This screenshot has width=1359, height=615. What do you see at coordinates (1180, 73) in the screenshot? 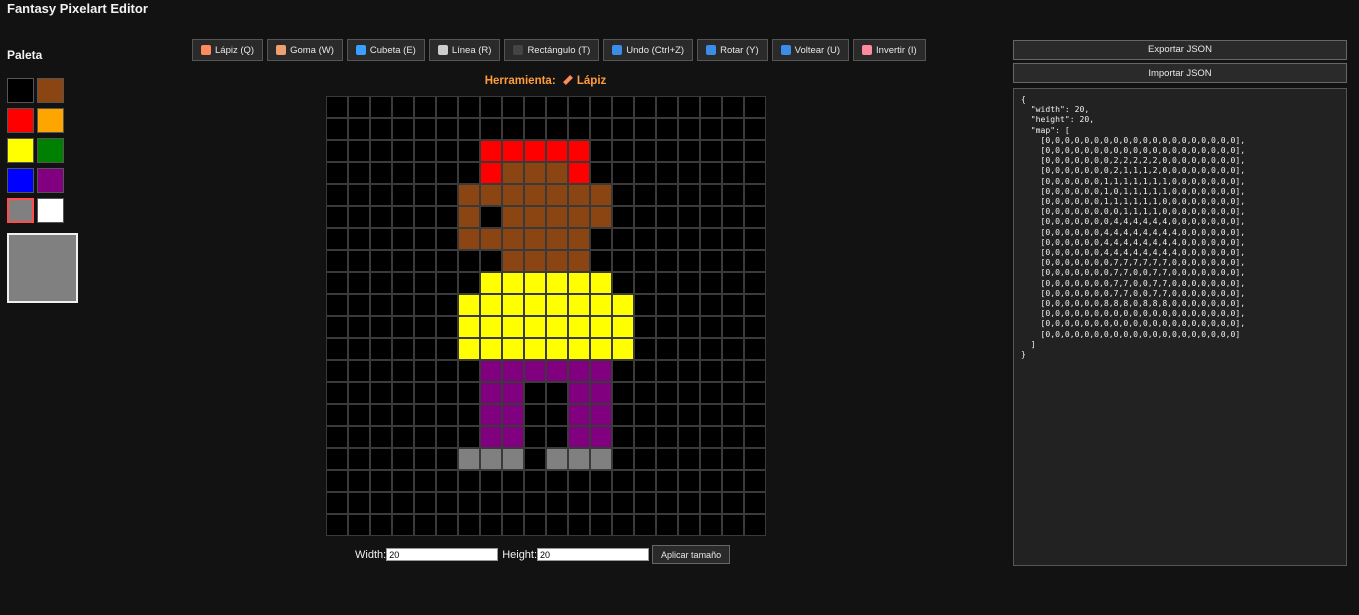
I see `import-json-button: Importar JSON` at bounding box center [1180, 73].